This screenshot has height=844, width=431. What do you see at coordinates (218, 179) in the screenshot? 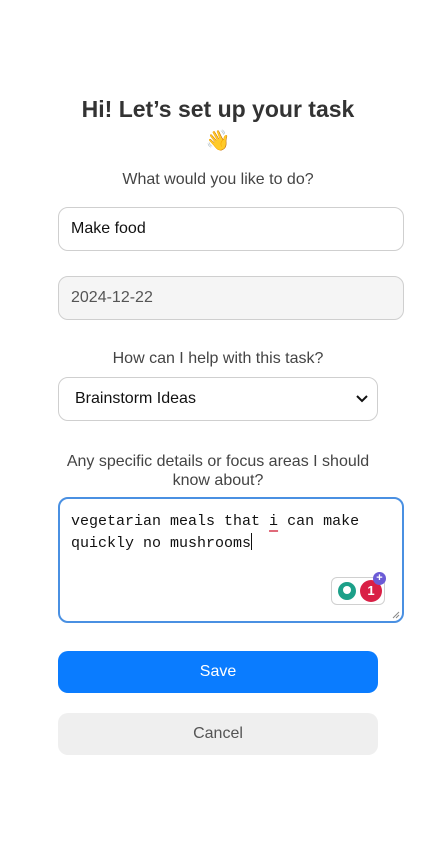
I see `task-prompt-label: What would you like to do?` at bounding box center [218, 179].